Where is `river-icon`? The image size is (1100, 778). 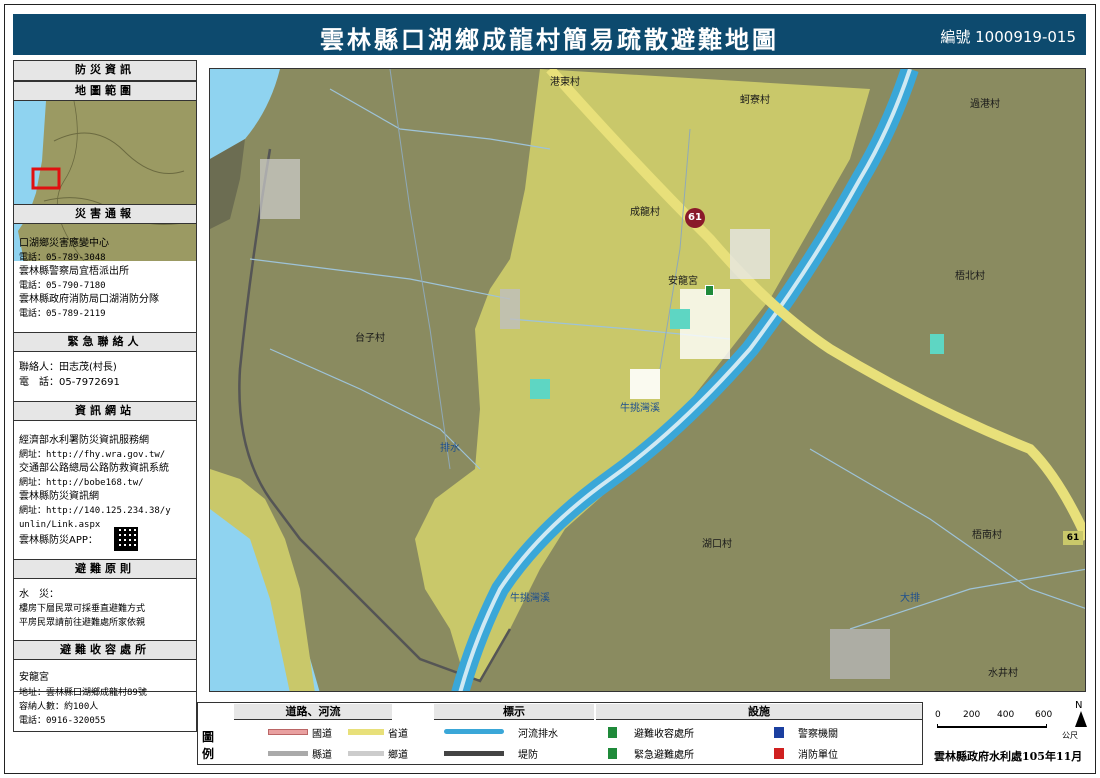
river-icon is located at coordinates (474, 731).